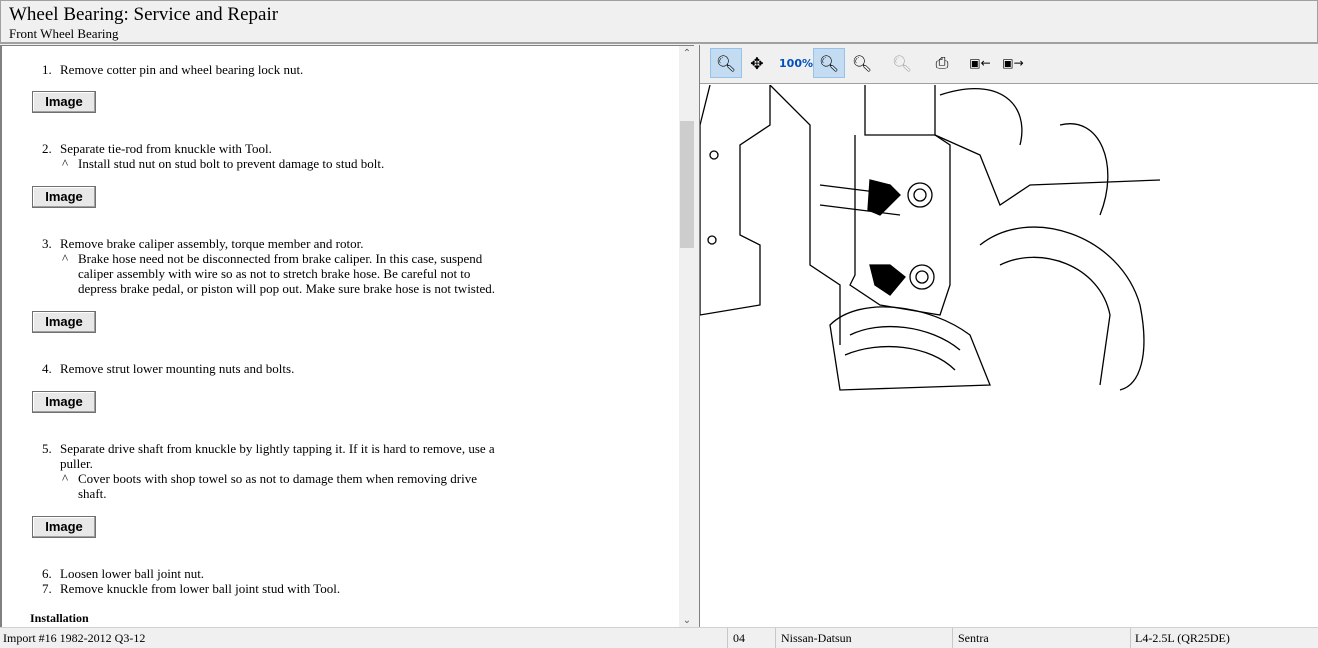  What do you see at coordinates (816, 638) in the screenshot?
I see `status-make: Nissan-Datsun` at bounding box center [816, 638].